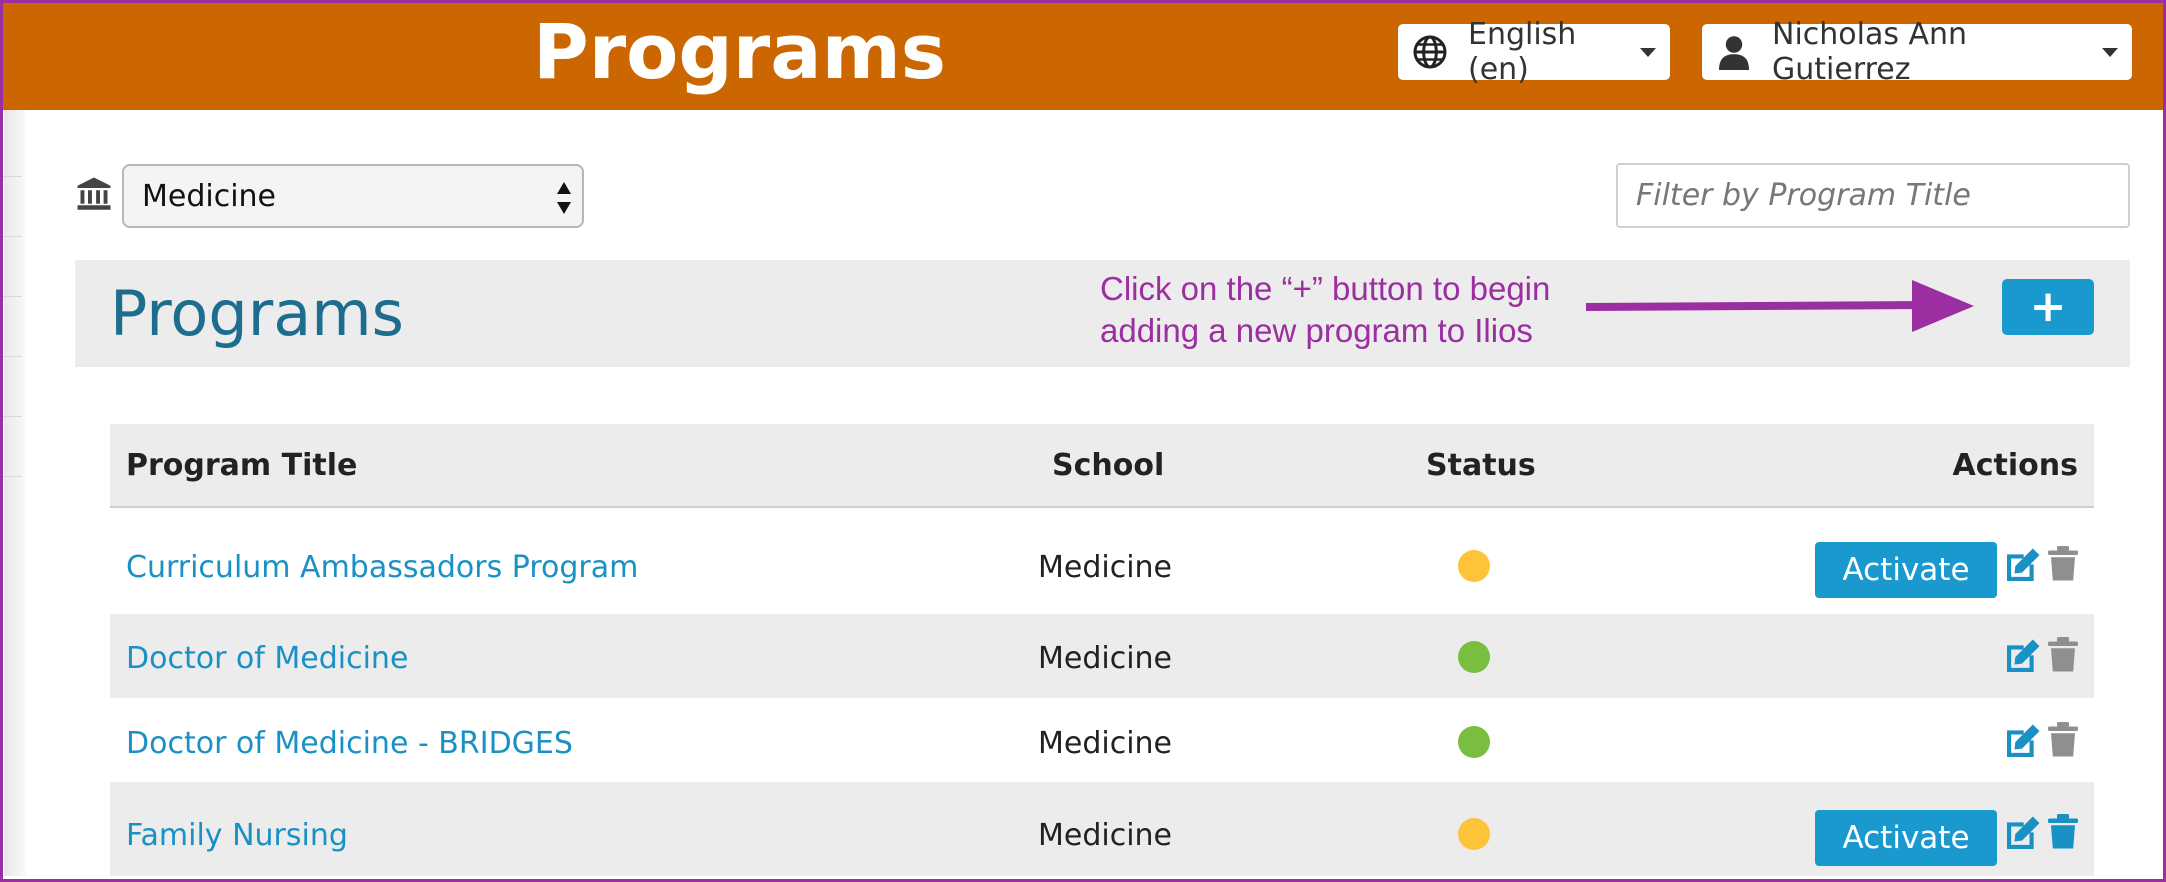 The height and width of the screenshot is (882, 2166). I want to click on app-title: Programs, so click(739, 51).